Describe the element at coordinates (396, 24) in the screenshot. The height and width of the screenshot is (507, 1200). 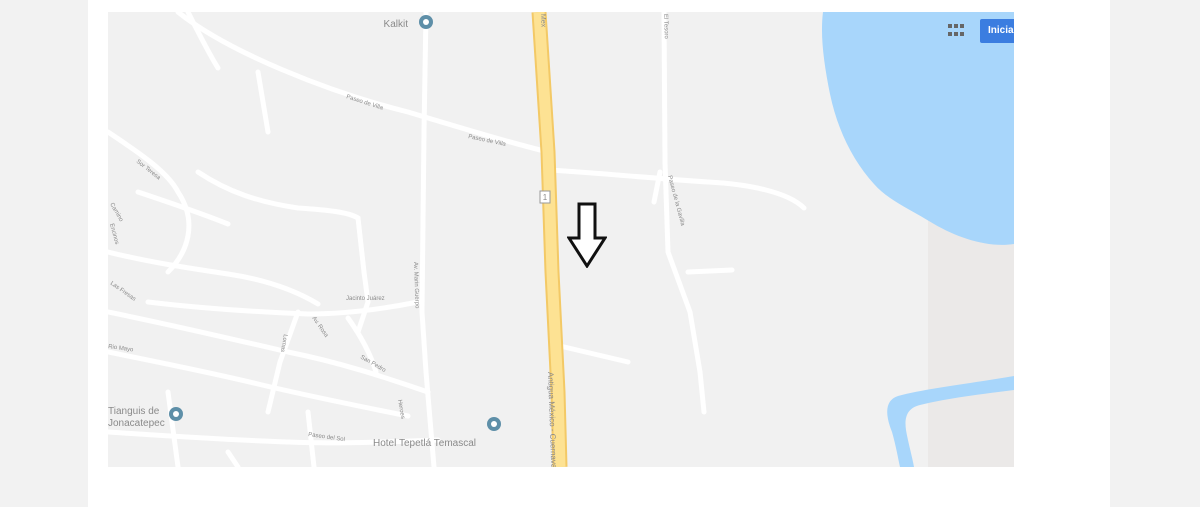
I see `poi-label-top: Kalkit` at that location.